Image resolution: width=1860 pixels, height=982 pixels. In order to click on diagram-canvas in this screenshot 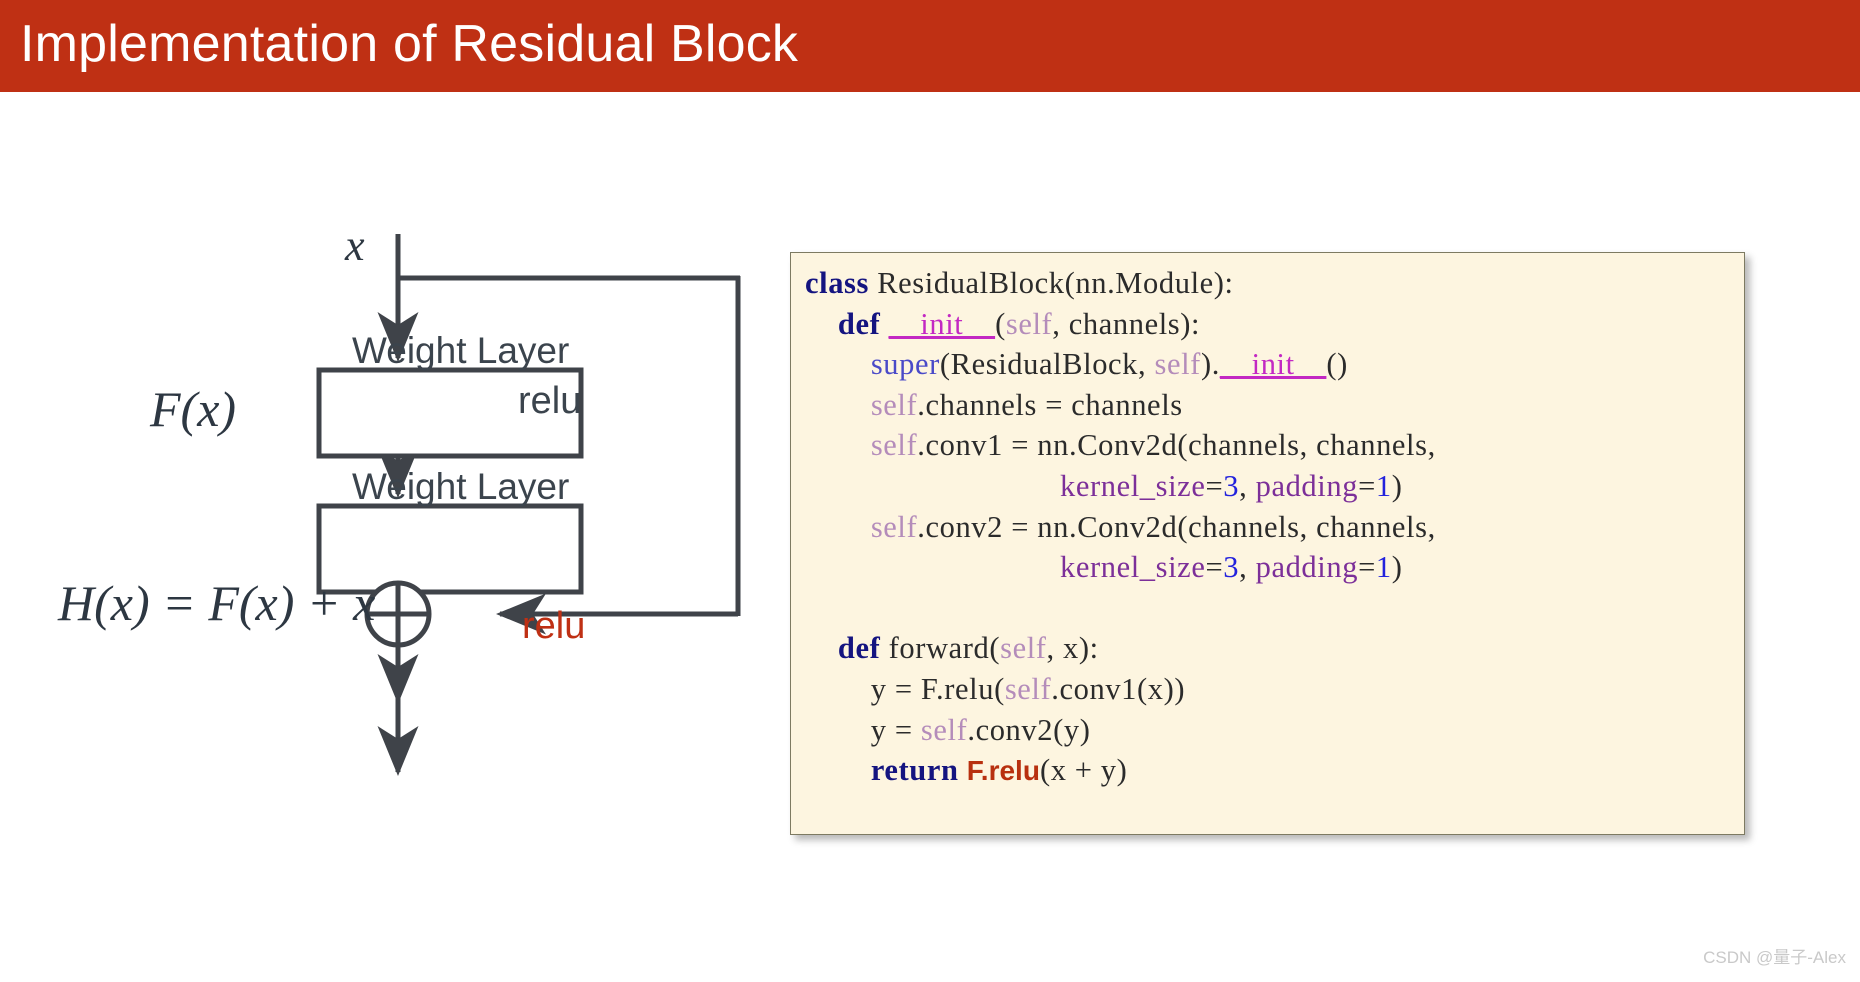, I will do `click(528, 505)`.